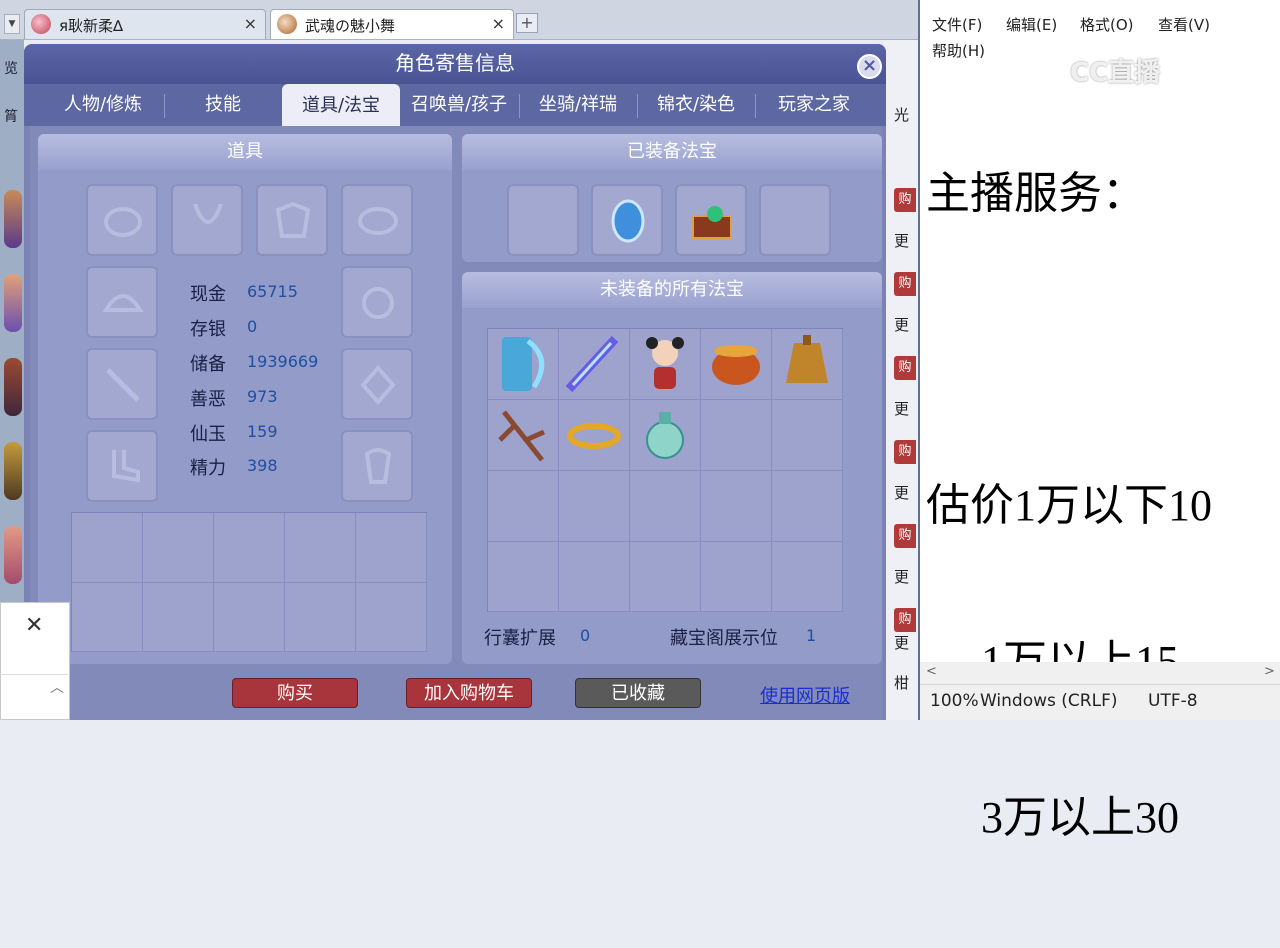 This screenshot has width=1280, height=948. I want to click on dialog-title: 角色寄售信息, so click(455, 64).